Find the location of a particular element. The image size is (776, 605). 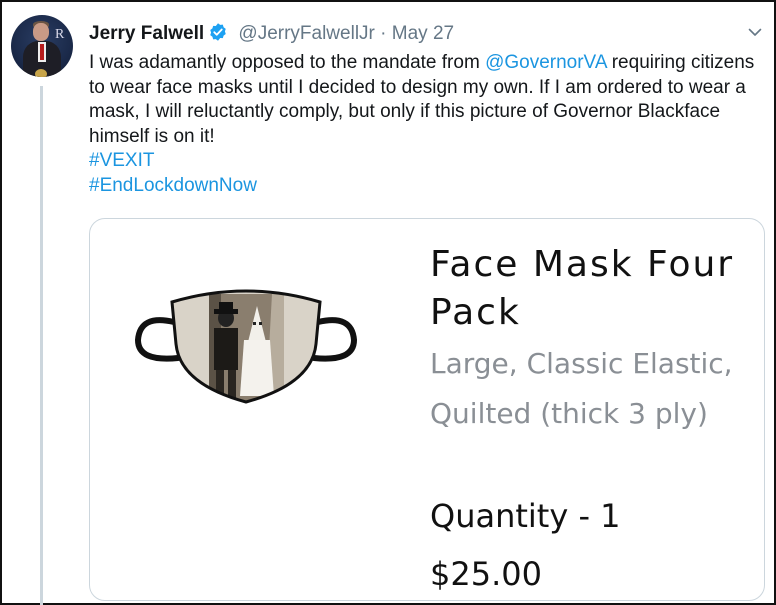

product-title: Face Mask Four Pack is located at coordinates (582, 289).